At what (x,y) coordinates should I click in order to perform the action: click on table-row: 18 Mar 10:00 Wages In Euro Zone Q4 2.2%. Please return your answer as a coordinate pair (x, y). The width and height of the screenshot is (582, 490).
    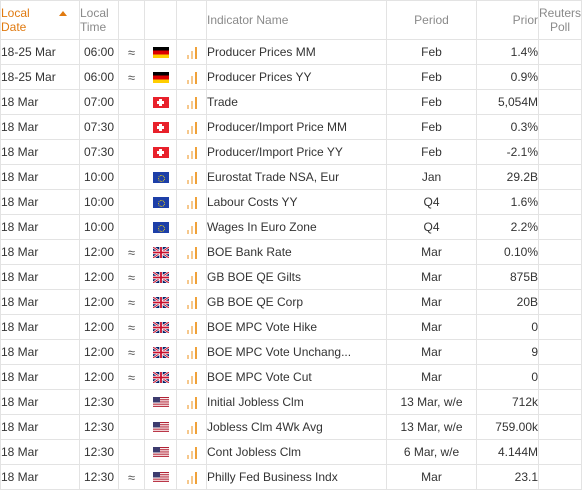
    Looking at the image, I should click on (291, 227).